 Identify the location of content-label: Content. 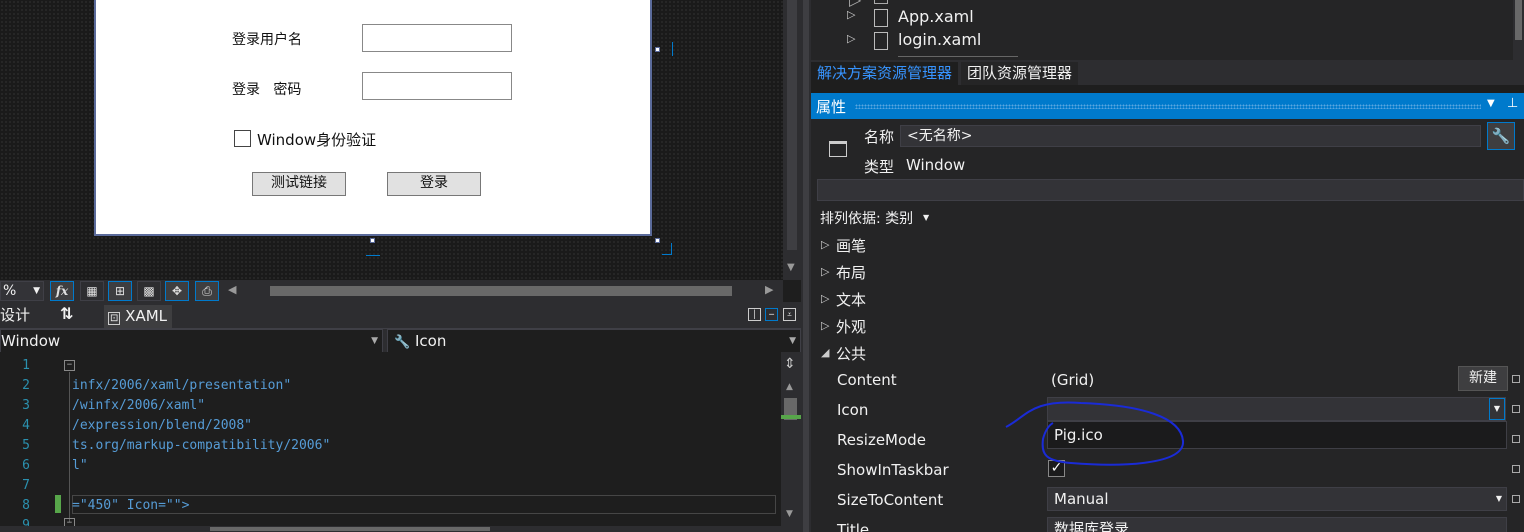
(867, 380).